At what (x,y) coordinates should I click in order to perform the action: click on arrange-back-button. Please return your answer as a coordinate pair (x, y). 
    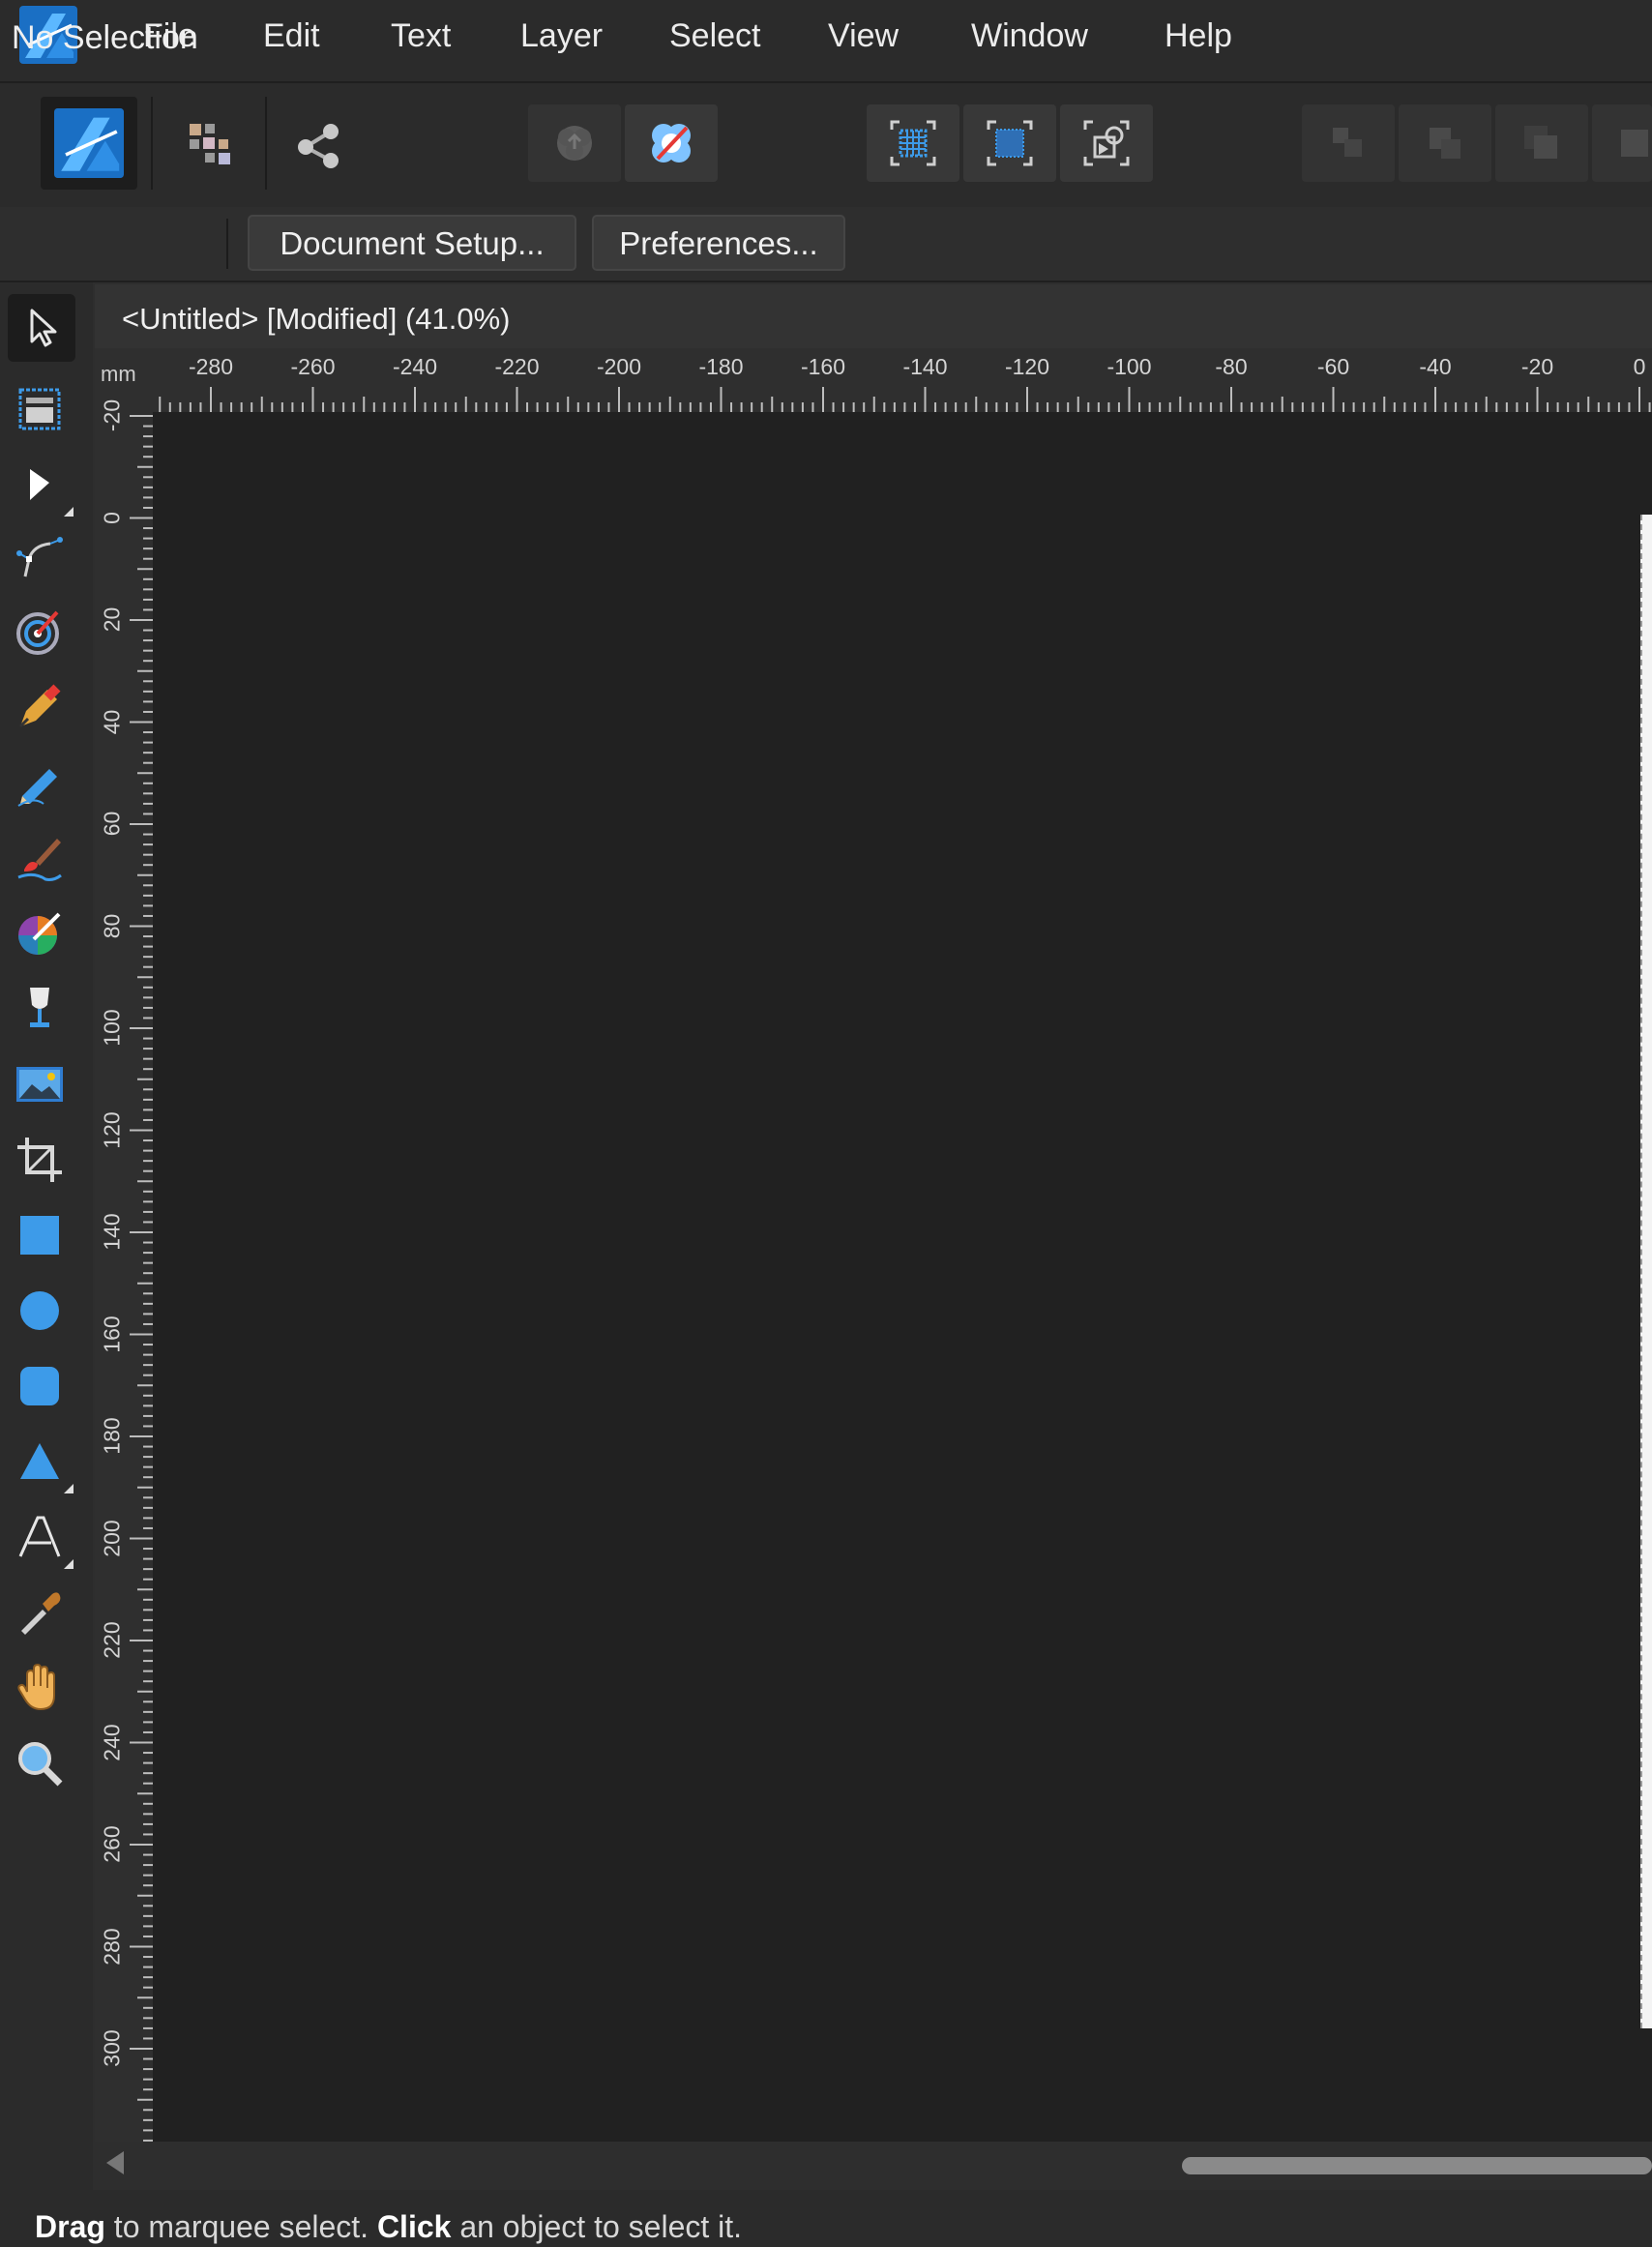
    Looking at the image, I should click on (1348, 143).